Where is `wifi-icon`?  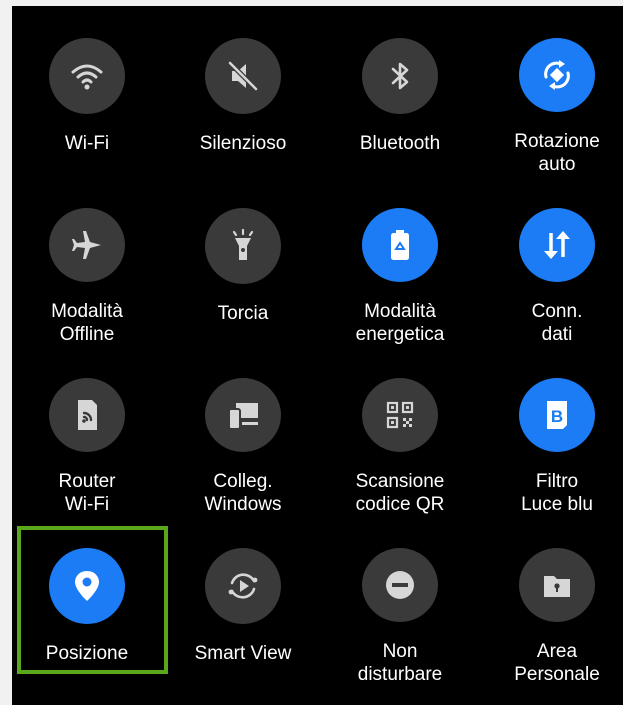 wifi-icon is located at coordinates (87, 76).